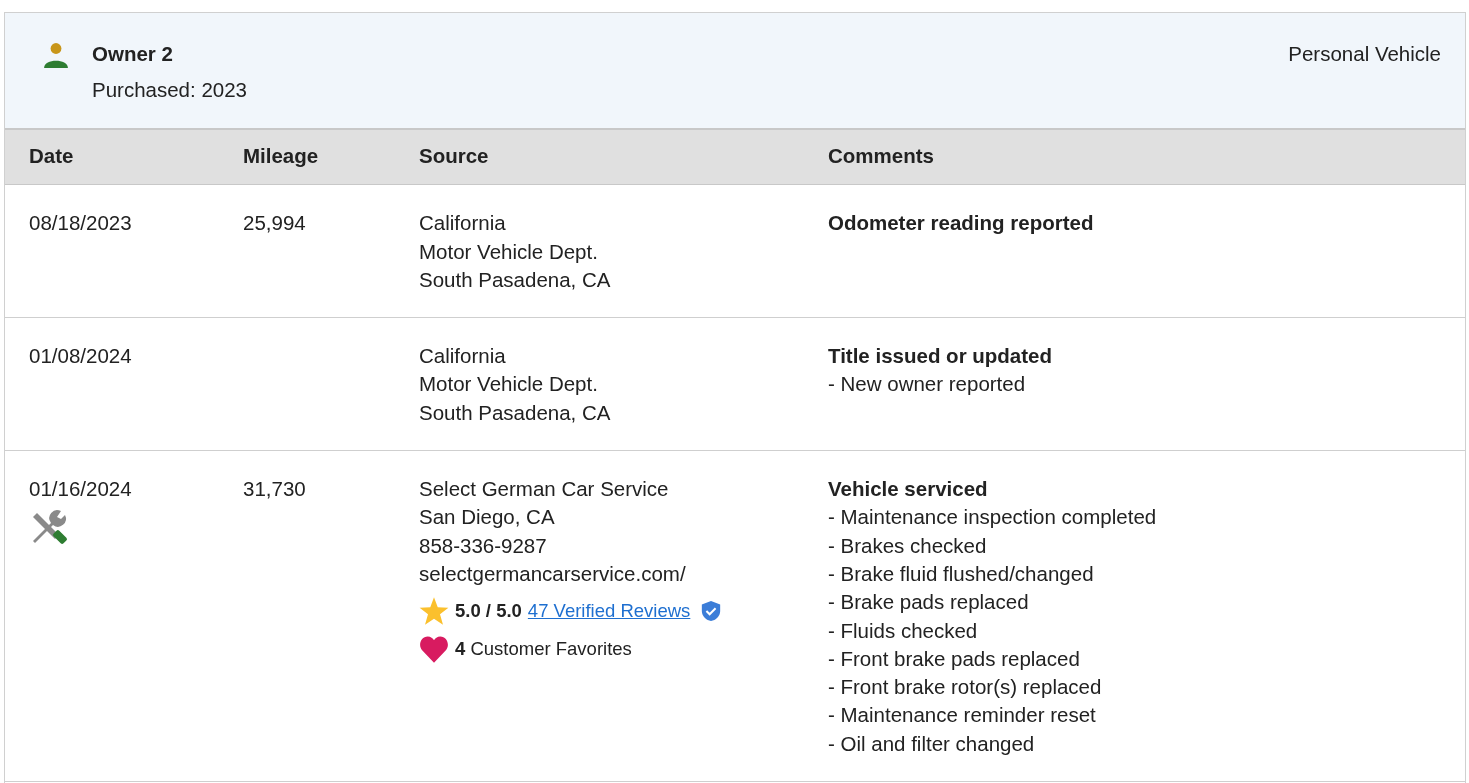  What do you see at coordinates (1364, 54) in the screenshot?
I see `vehicle-usage: Personal Vehicle` at bounding box center [1364, 54].